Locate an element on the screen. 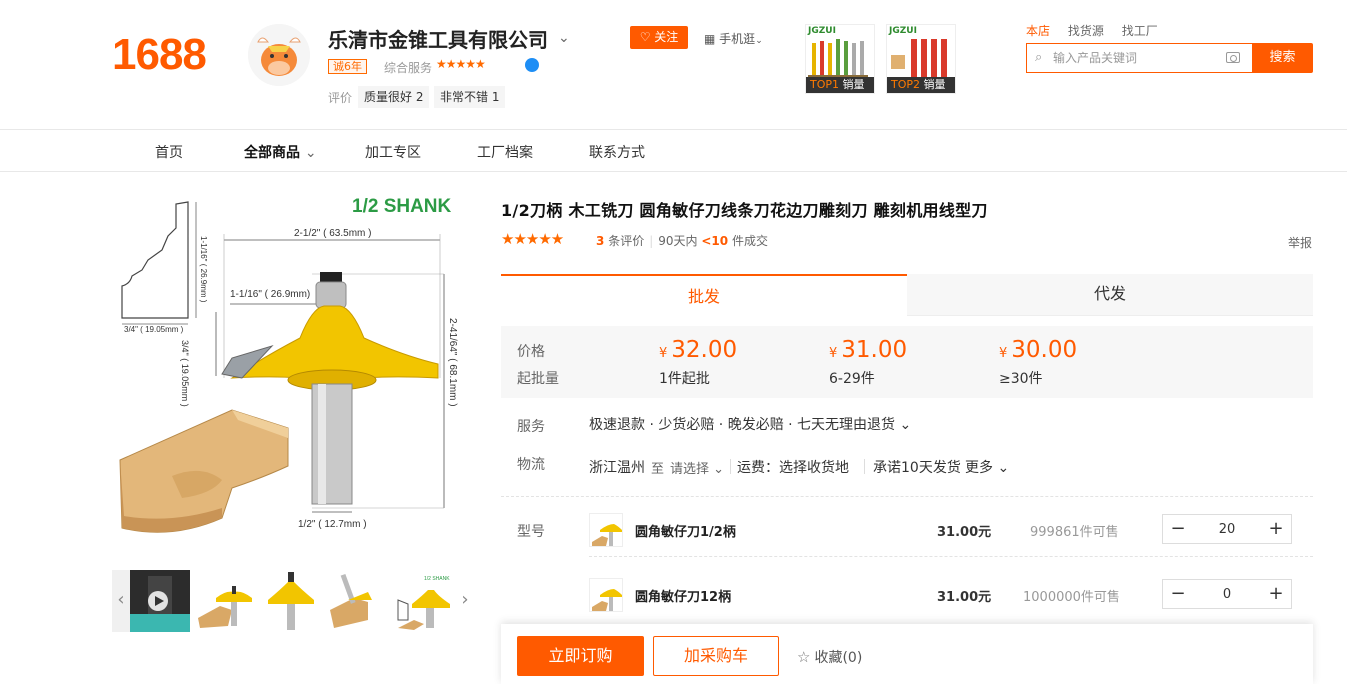 This screenshot has width=1347, height=684. logistics-label: 物流 is located at coordinates (531, 465).